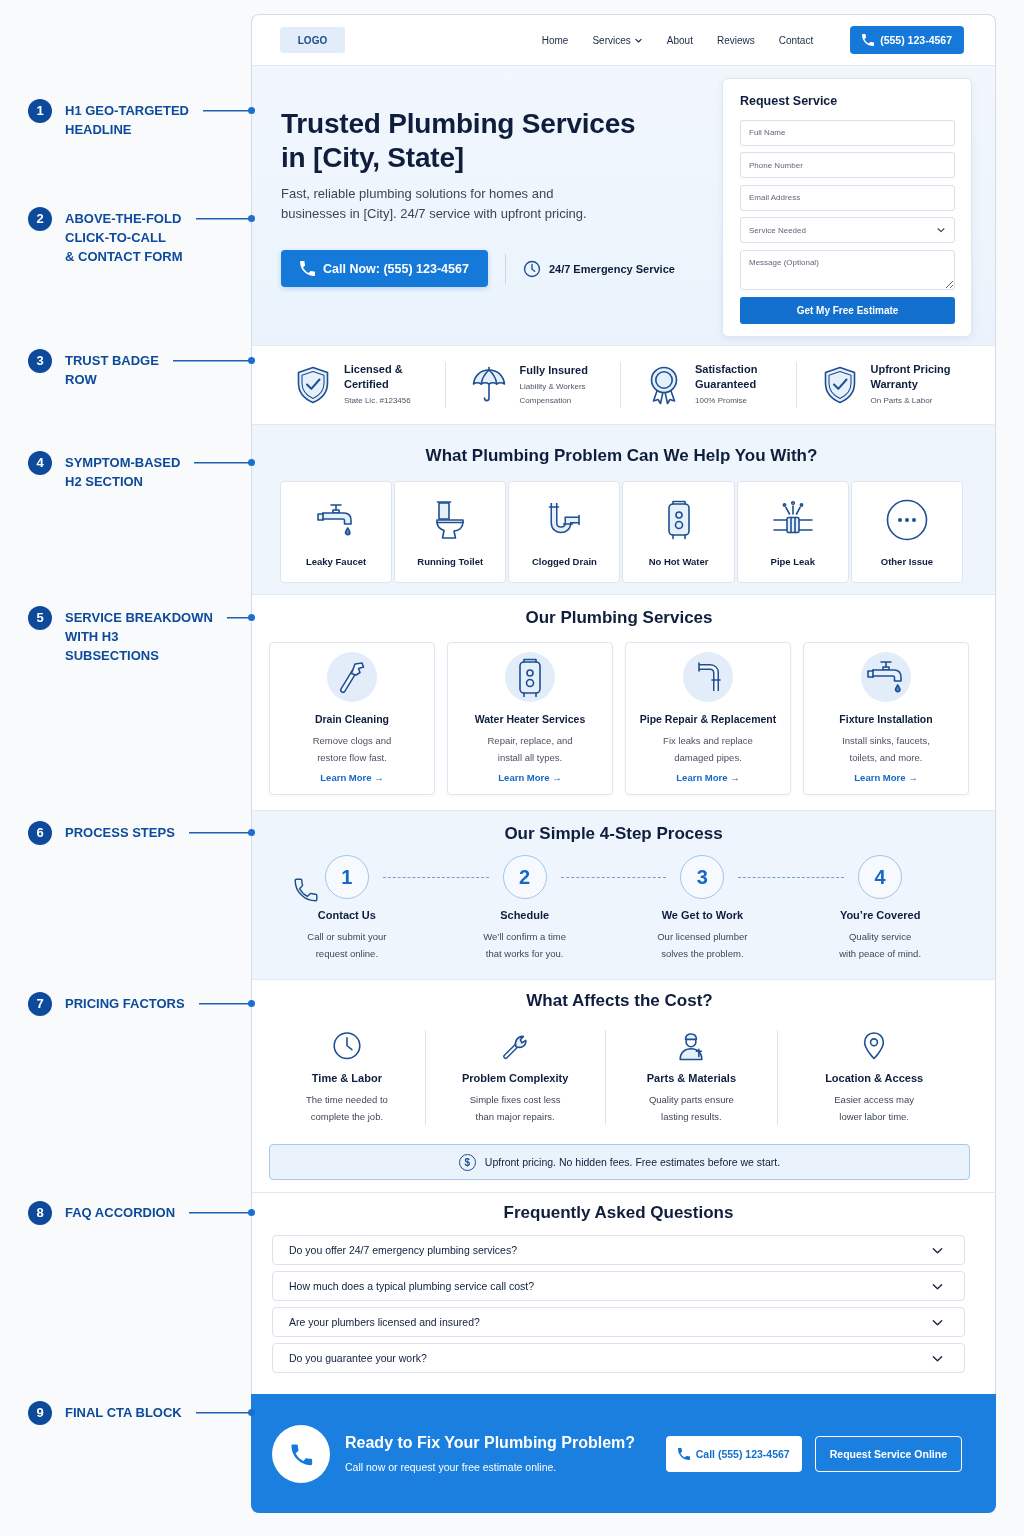  What do you see at coordinates (123, 472) in the screenshot?
I see `annotation-label: SYMPTOM-BASED H2 SECTION` at bounding box center [123, 472].